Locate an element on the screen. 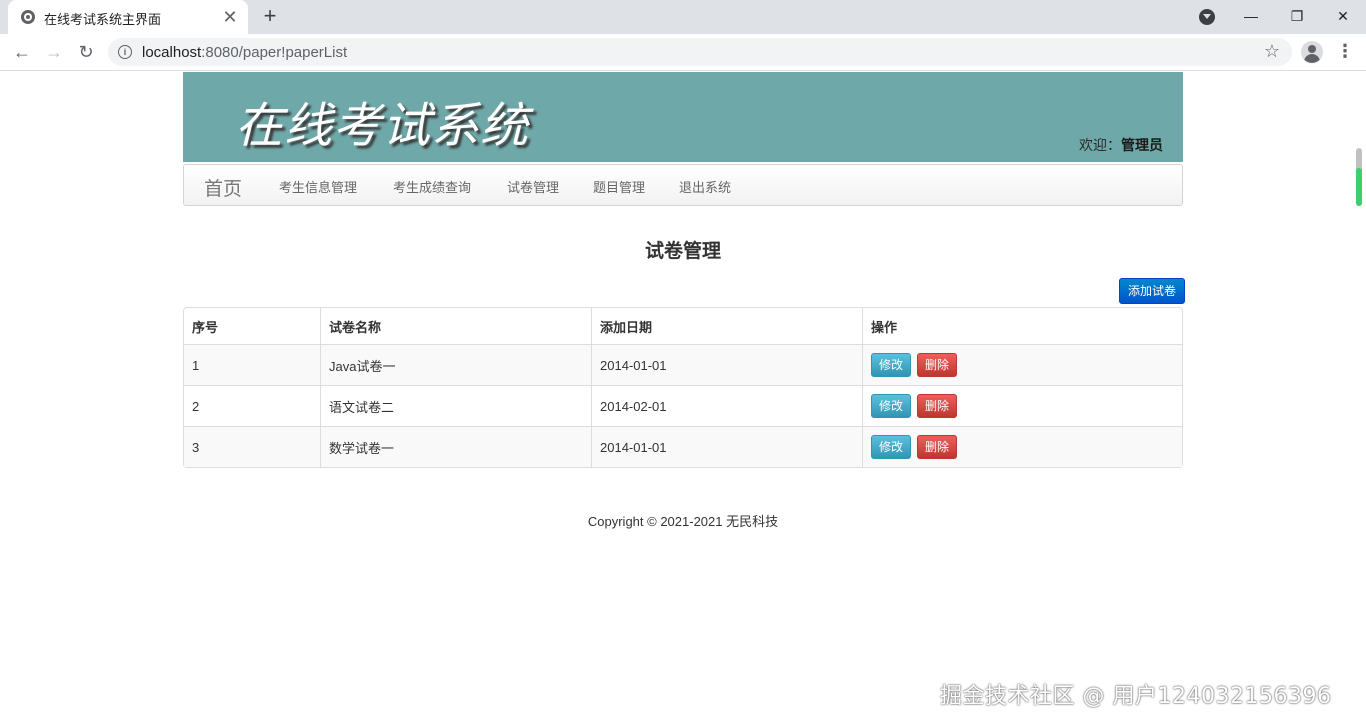 The width and height of the screenshot is (1366, 728). copyright-text: Copyright © 2021-2021 无民科技 is located at coordinates (683, 521).